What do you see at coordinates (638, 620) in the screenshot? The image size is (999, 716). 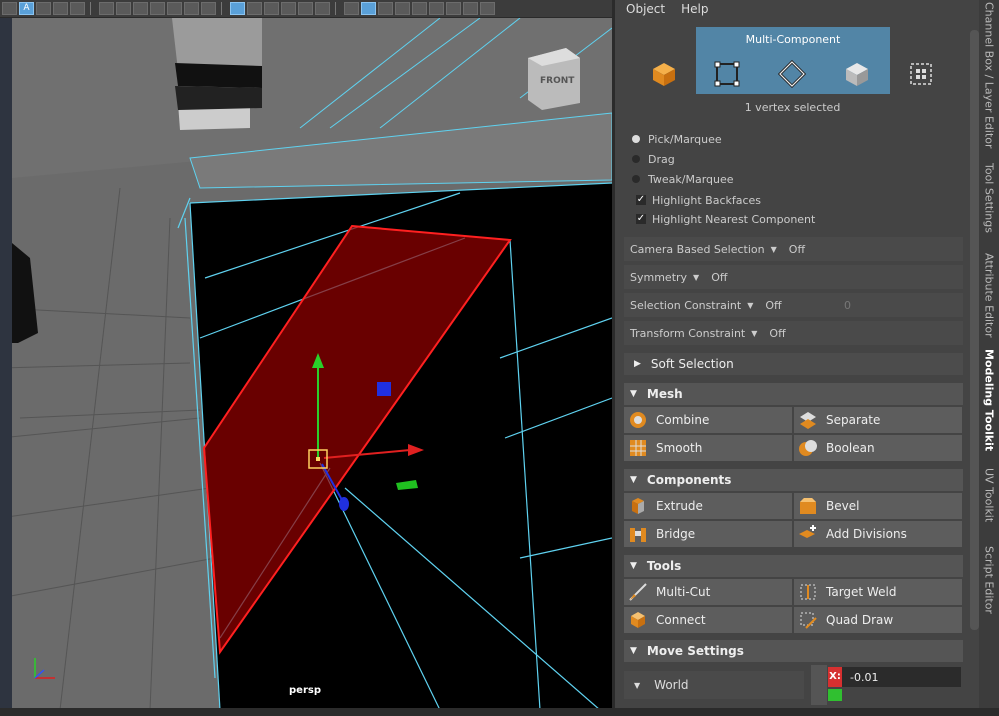 I see `connect-icon` at bounding box center [638, 620].